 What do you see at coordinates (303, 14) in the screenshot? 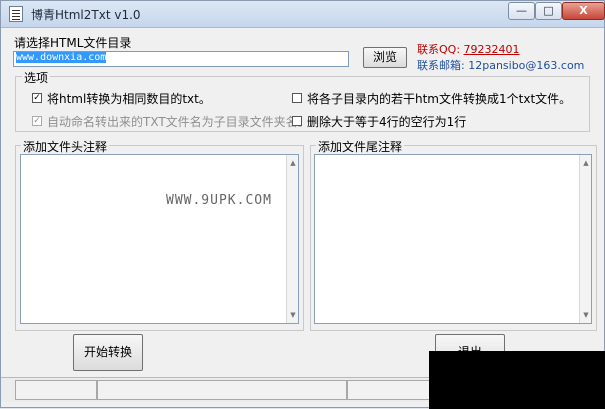
I see `title-bar: 博青Html2Txt v1.0 — □ X` at bounding box center [303, 14].